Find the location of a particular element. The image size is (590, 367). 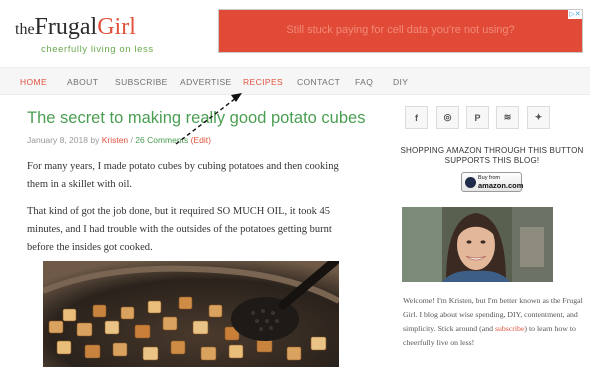

logo-wordmark: theFrugalGirl is located at coordinates (75, 27).